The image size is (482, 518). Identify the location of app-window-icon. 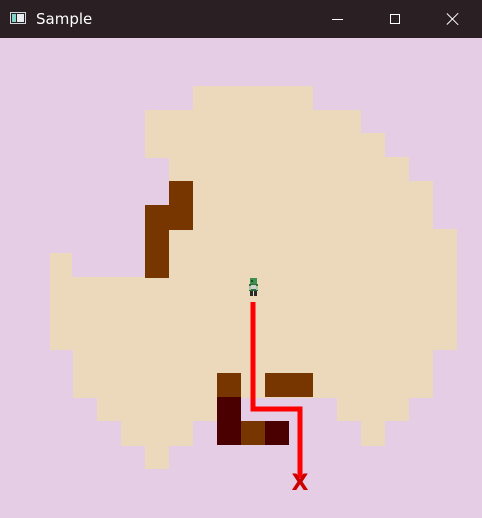
(18, 18).